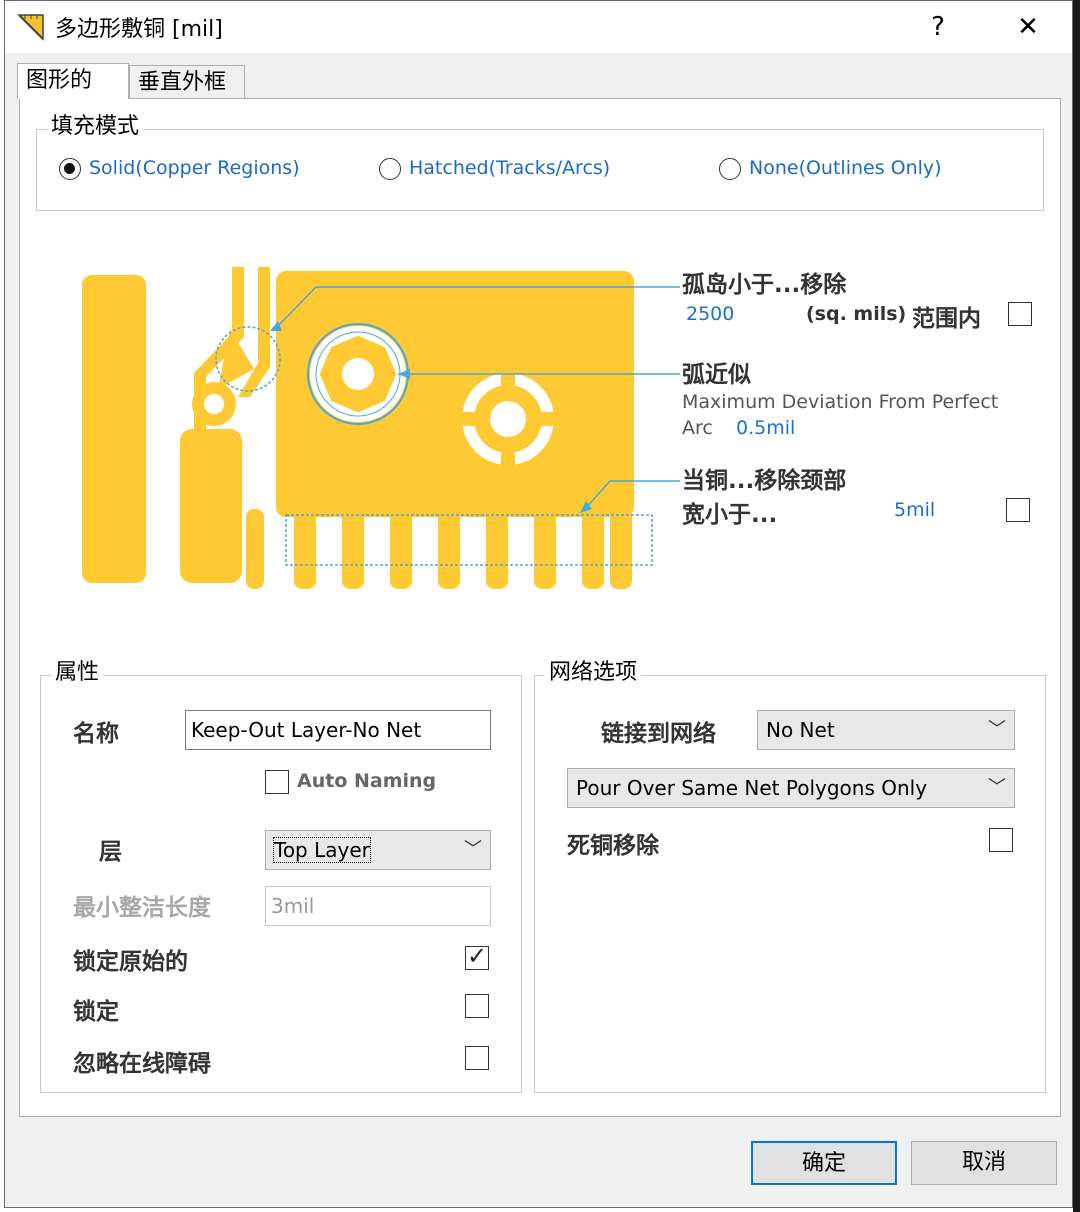 This screenshot has height=1212, width=1080. I want to click on layer-select: Top Layer ﹀, so click(378, 850).